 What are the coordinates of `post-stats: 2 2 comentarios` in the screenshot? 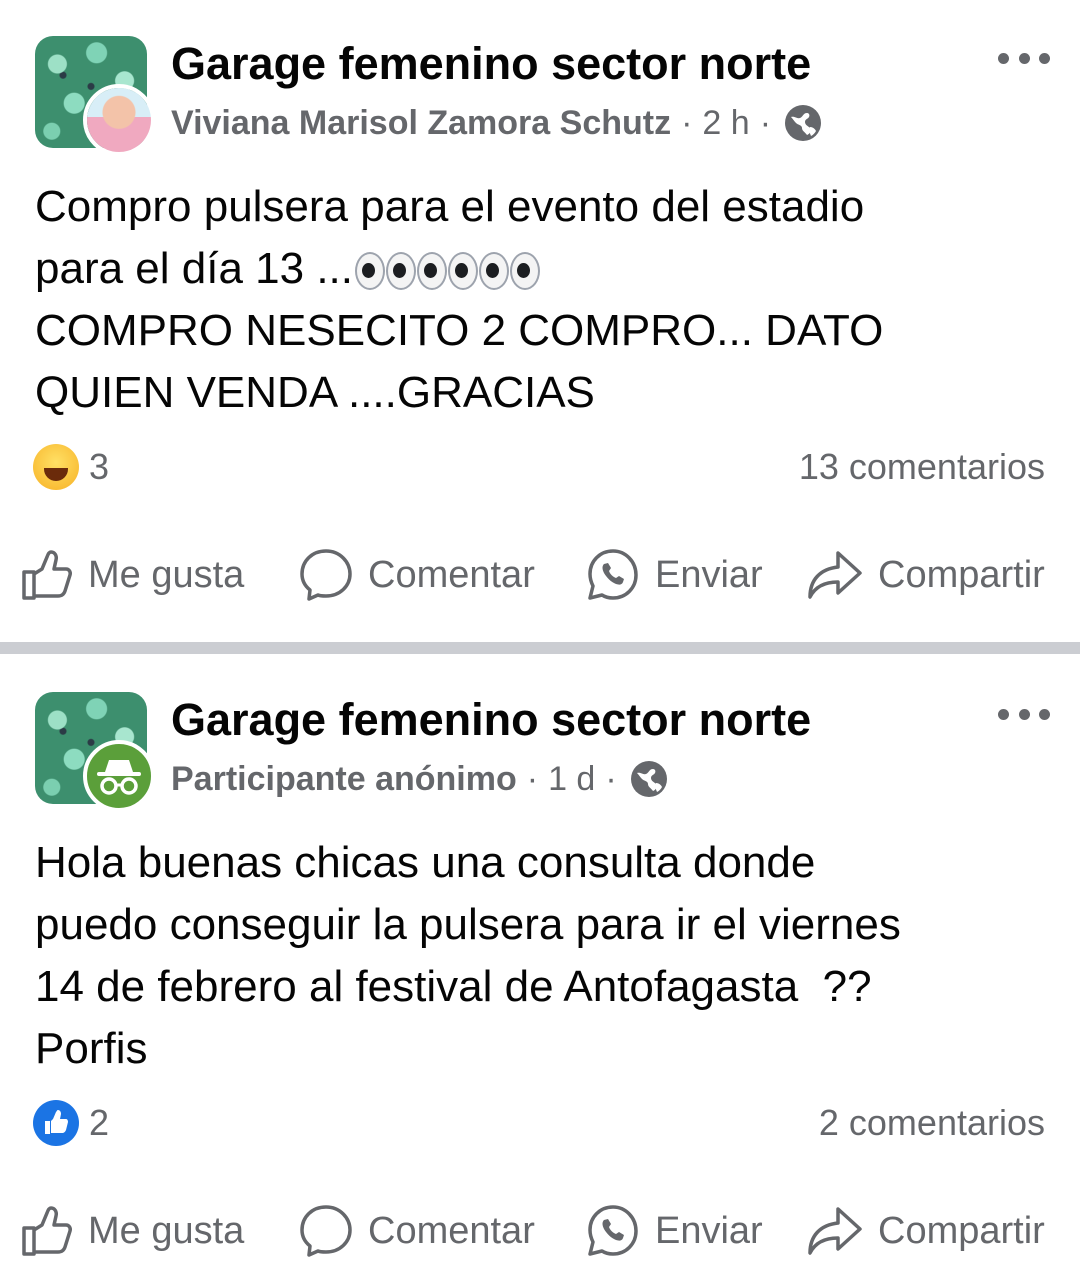 It's located at (539, 1123).